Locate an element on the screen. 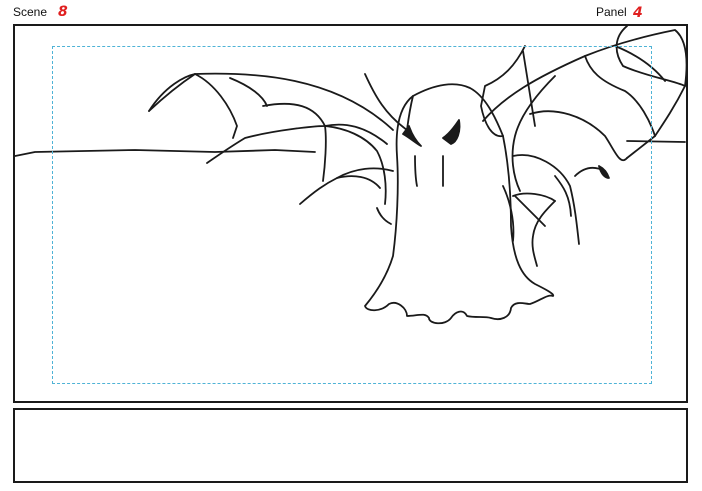 This screenshot has width=702, height=491. panel-label: Panel is located at coordinates (611, 12).